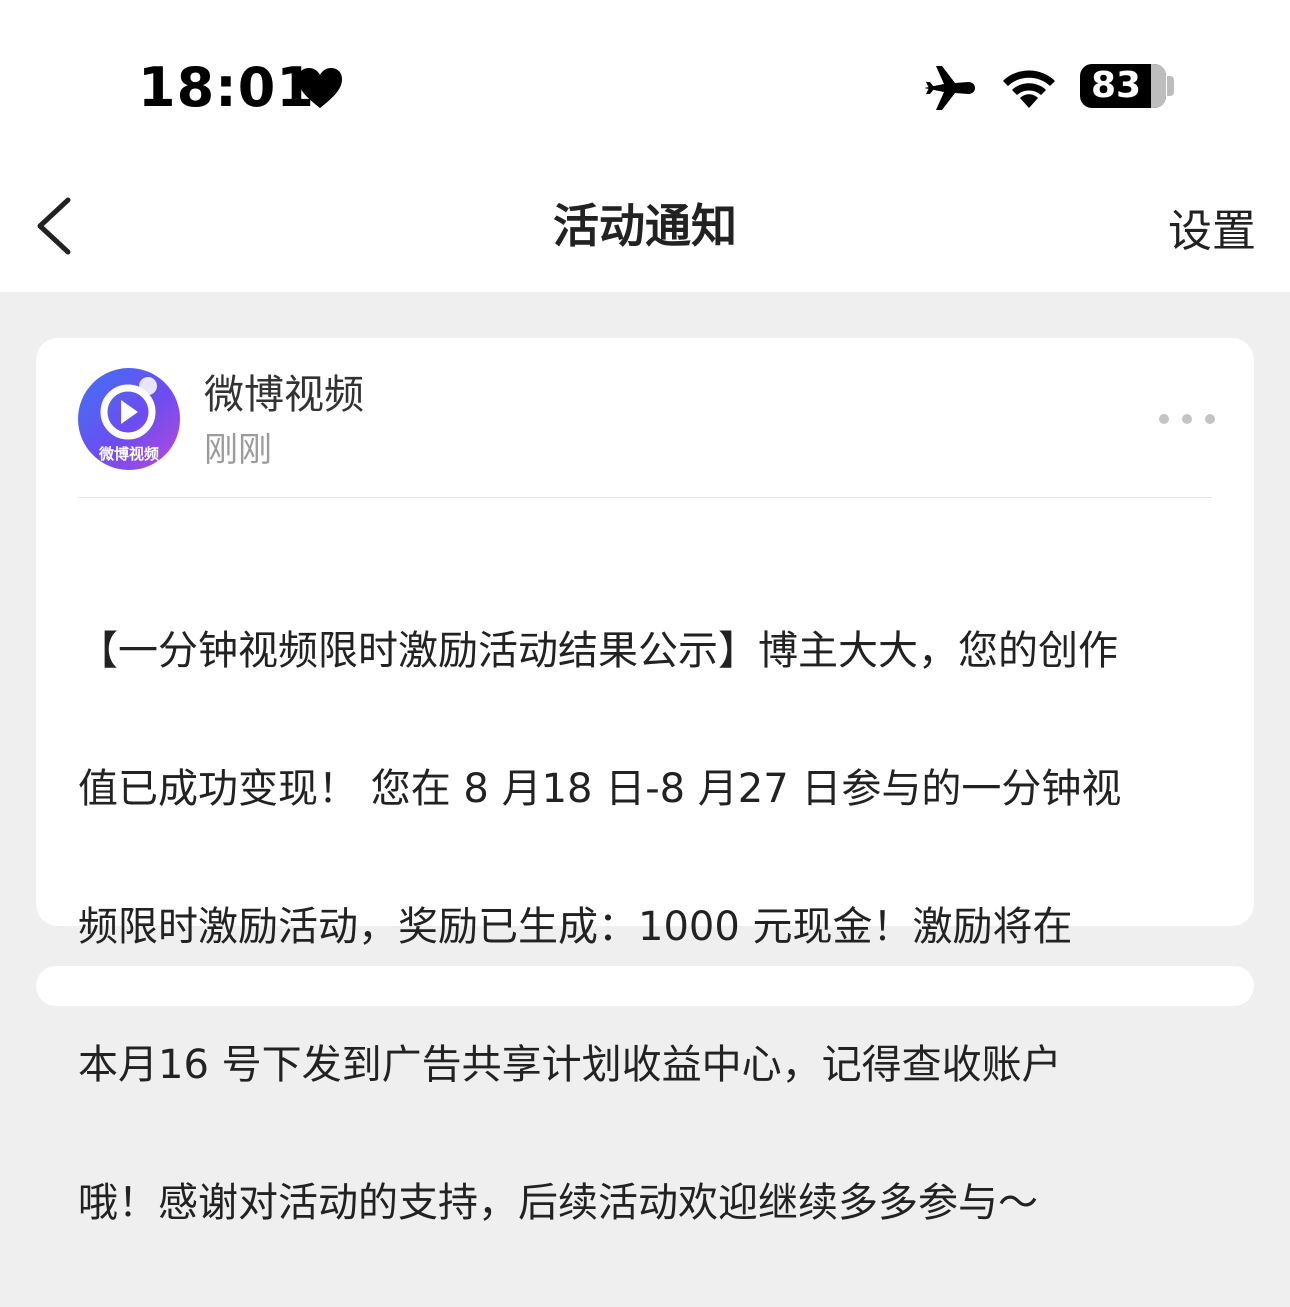 The width and height of the screenshot is (1290, 1307). Describe the element at coordinates (1170, 86) in the screenshot. I see `battery-tip` at that location.